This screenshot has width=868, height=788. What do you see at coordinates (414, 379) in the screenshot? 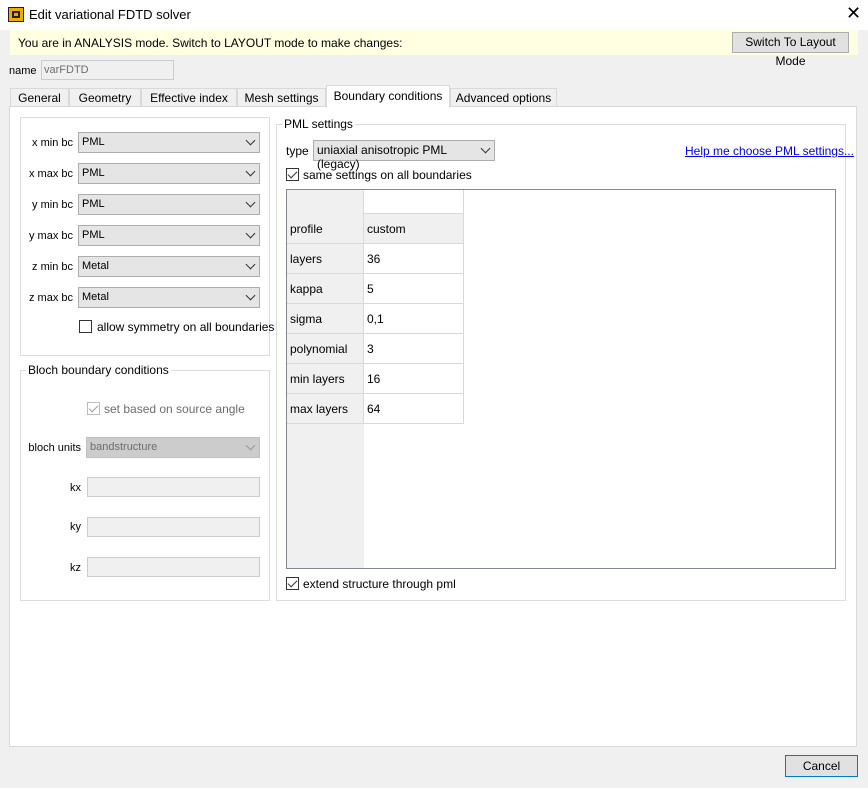
I see `pml-row-value: 16` at bounding box center [414, 379].